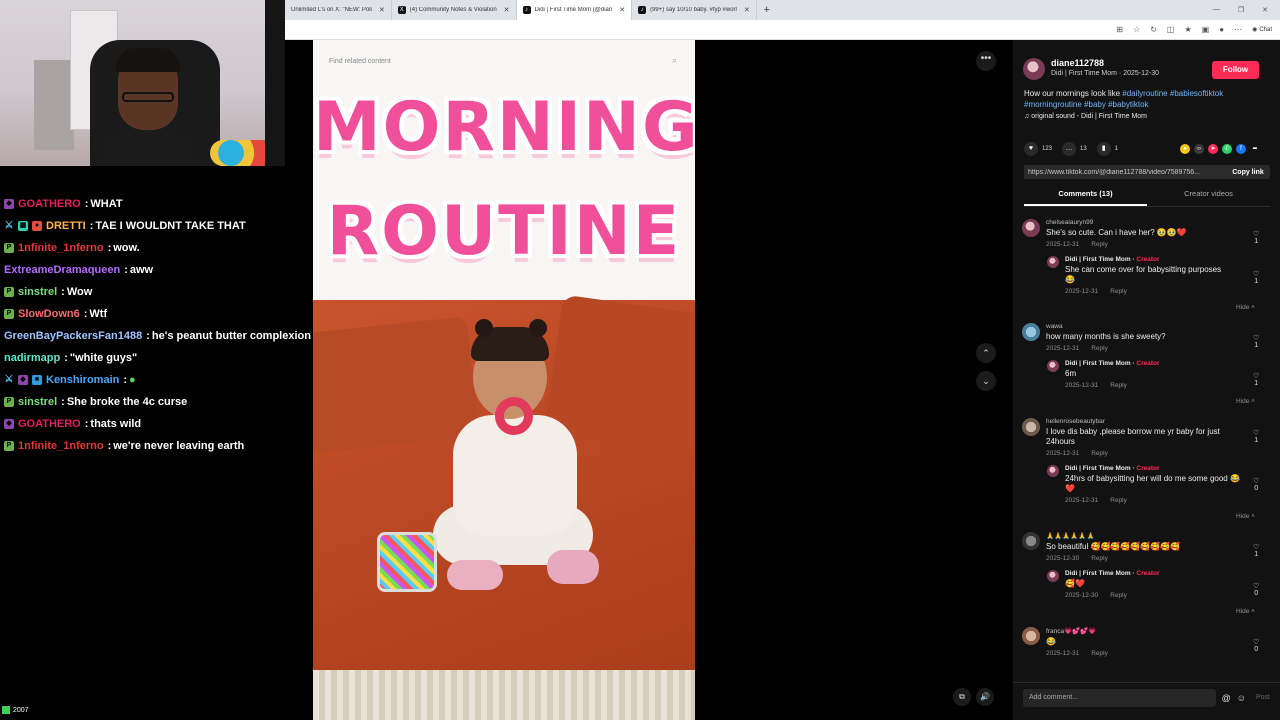  Describe the element at coordinates (1146, 421) in the screenshot. I see `commenter-name: hellenrosebeautybar` at that location.